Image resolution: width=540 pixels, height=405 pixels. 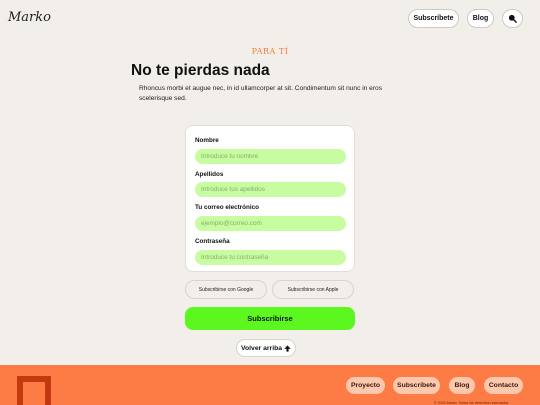 What do you see at coordinates (212, 241) in the screenshot?
I see `password-label: Contraseña` at bounding box center [212, 241].